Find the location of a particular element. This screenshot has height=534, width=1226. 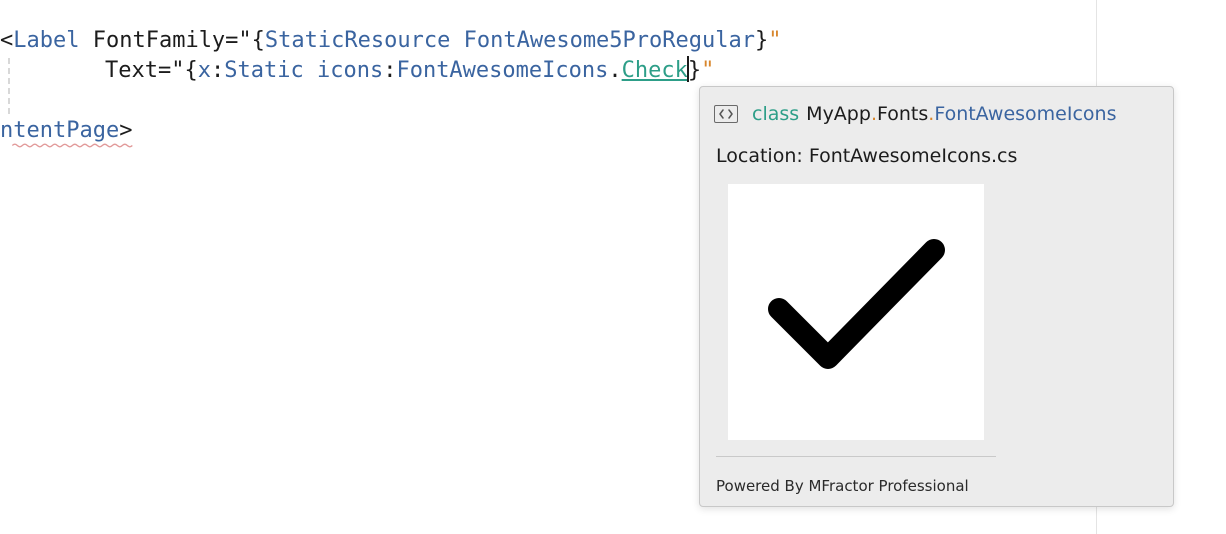

tag-open-bracket: < is located at coordinates (7, 40).